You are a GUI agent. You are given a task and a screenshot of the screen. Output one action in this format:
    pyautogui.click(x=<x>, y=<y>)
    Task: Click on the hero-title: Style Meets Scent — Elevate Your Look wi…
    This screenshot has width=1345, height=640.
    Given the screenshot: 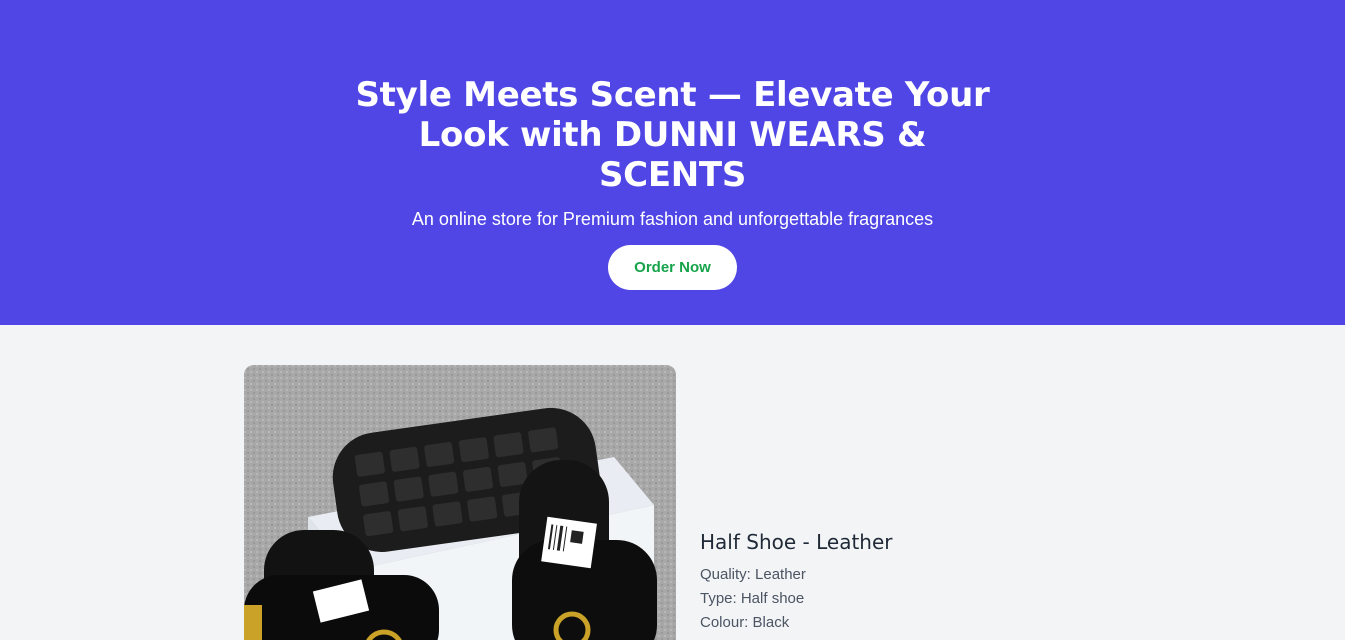 What is the action you would take?
    pyautogui.click(x=672, y=135)
    